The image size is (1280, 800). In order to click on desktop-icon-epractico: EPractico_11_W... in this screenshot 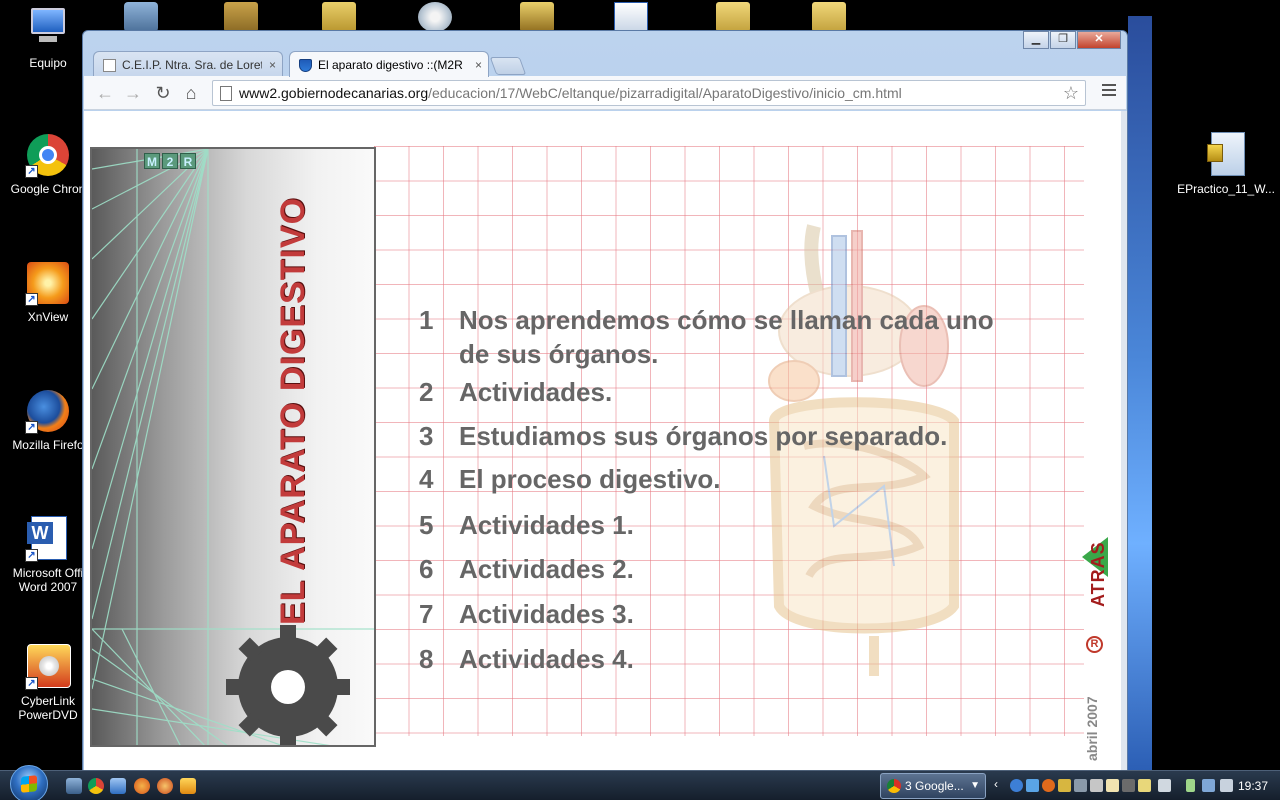, I will do `click(1226, 164)`.